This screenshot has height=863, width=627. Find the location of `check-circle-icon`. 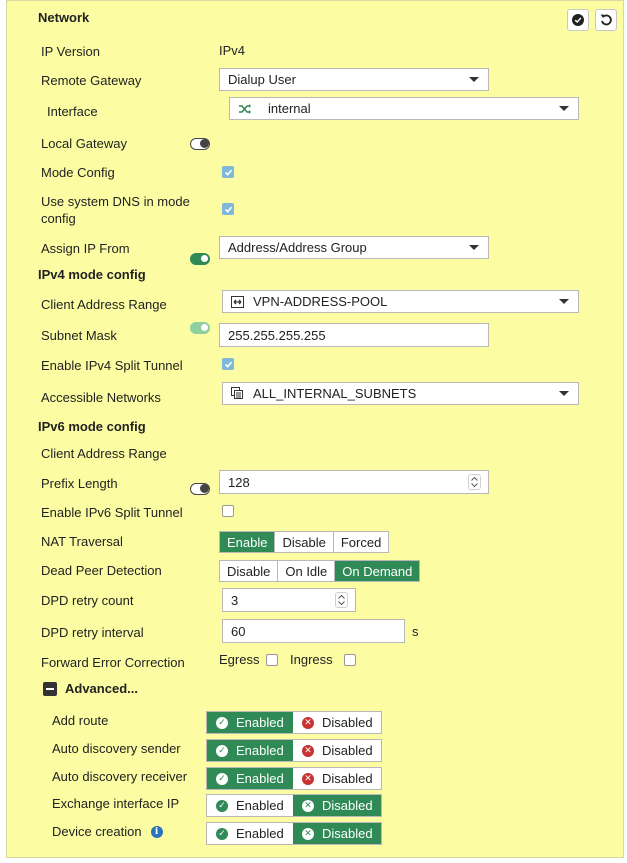

check-circle-icon is located at coordinates (578, 20).